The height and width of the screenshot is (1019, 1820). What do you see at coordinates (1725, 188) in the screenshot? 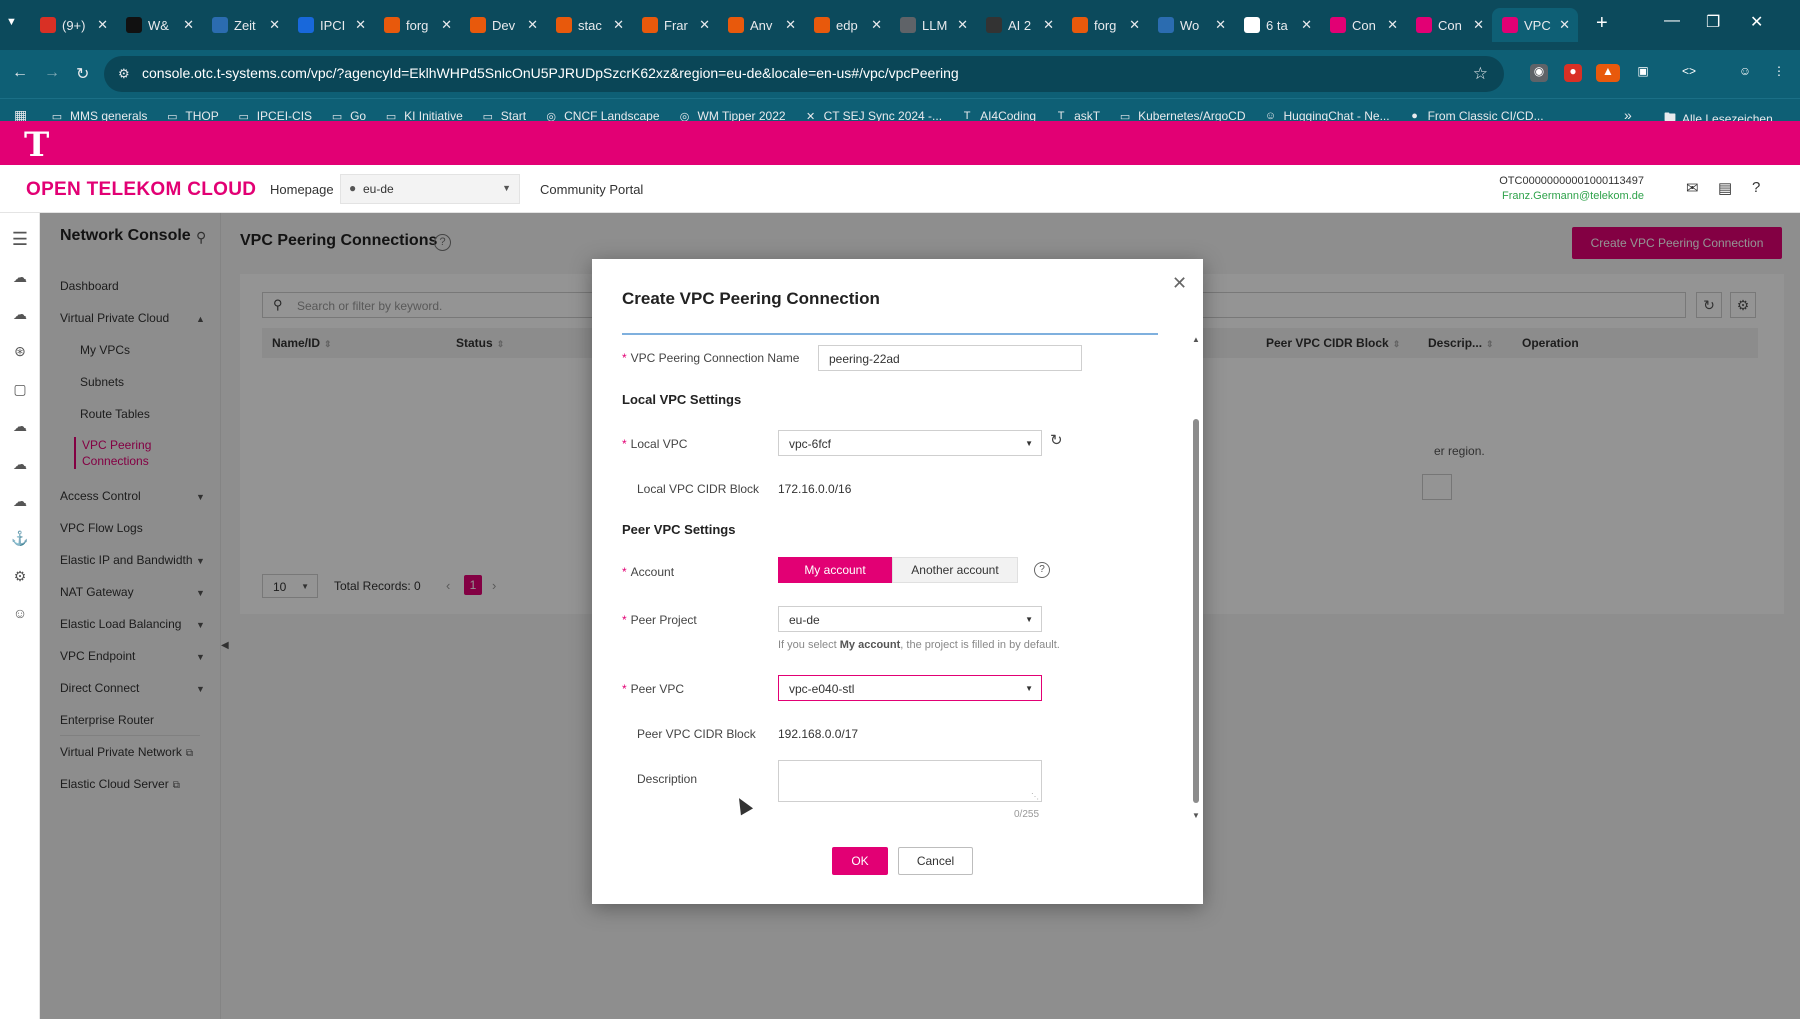
I see `stats-icon: ▤` at bounding box center [1725, 188].